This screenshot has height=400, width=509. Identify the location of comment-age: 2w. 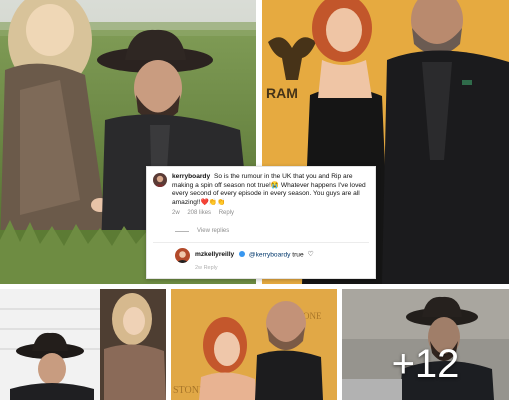
(176, 213).